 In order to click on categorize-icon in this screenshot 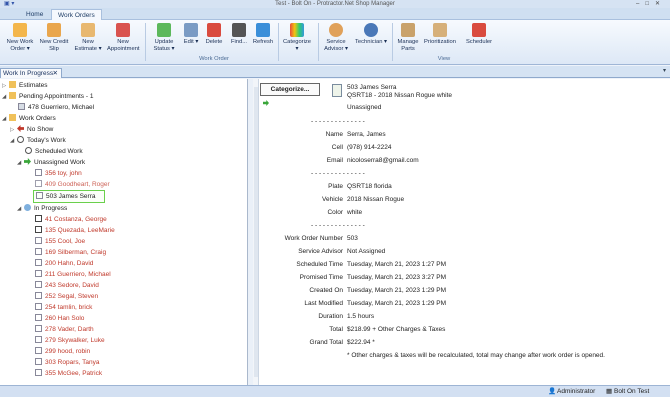, I will do `click(297, 30)`.